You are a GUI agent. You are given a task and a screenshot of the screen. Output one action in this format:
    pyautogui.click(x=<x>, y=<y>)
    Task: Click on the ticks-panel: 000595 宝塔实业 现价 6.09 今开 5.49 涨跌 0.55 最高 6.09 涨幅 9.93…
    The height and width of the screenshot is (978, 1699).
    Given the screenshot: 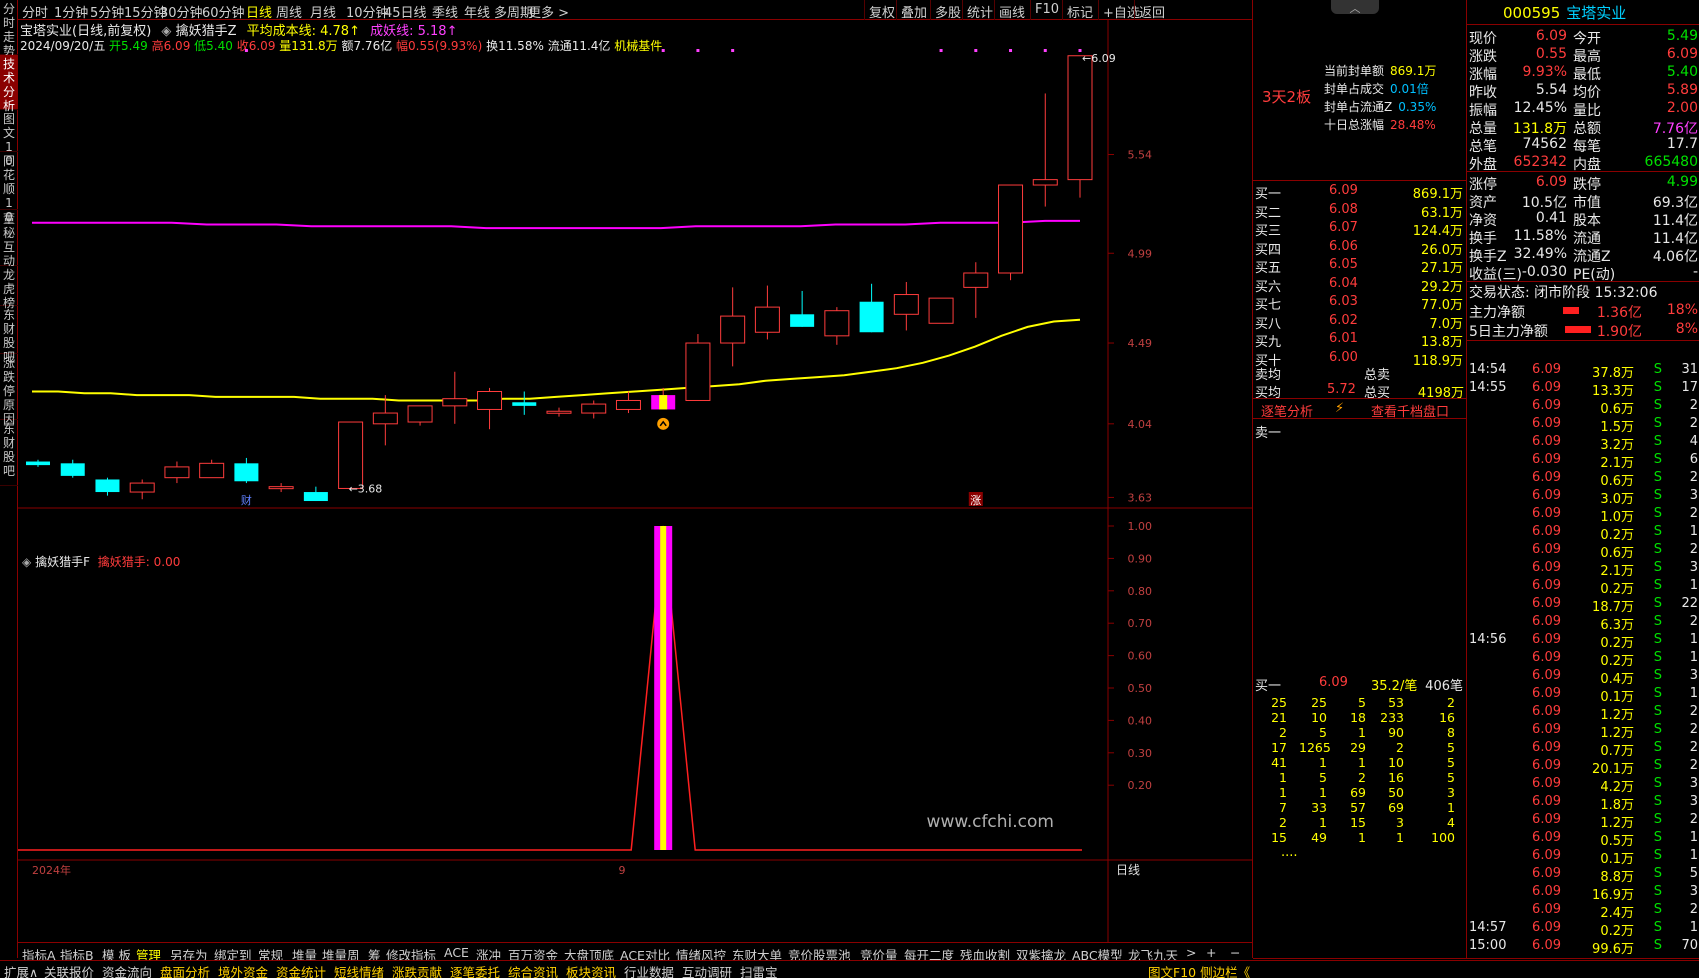 What is the action you would take?
    pyautogui.click(x=1582, y=489)
    